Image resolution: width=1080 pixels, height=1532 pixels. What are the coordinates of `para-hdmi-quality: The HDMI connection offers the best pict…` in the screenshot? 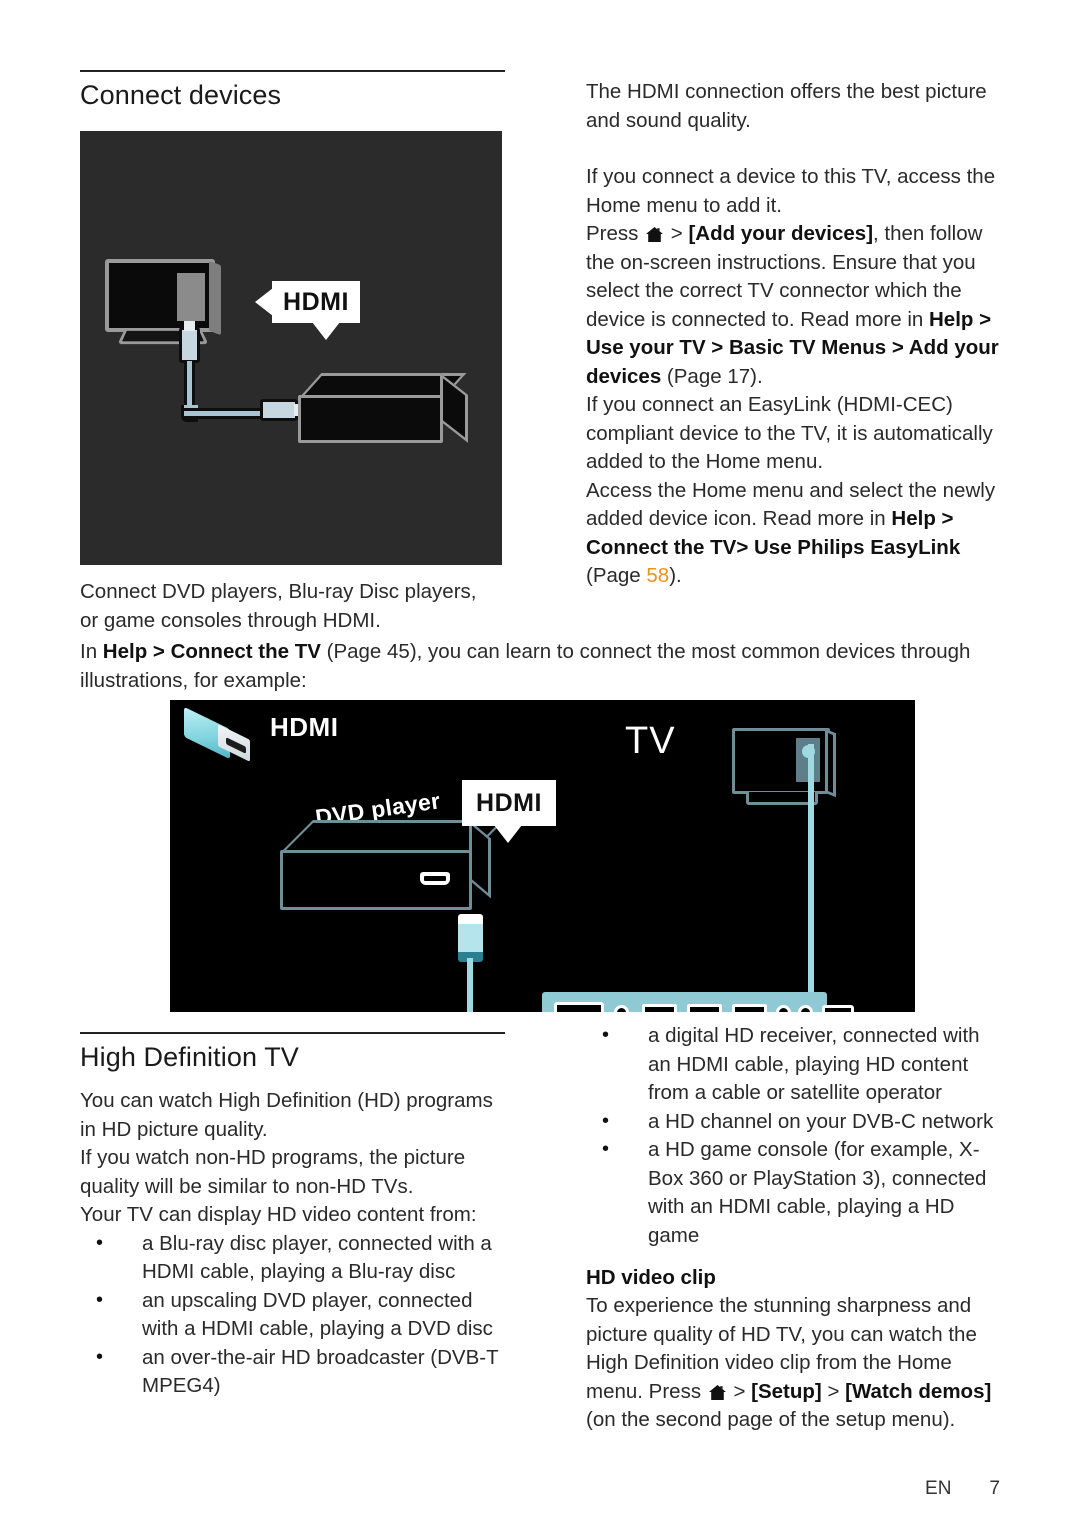 It's located at (786, 106).